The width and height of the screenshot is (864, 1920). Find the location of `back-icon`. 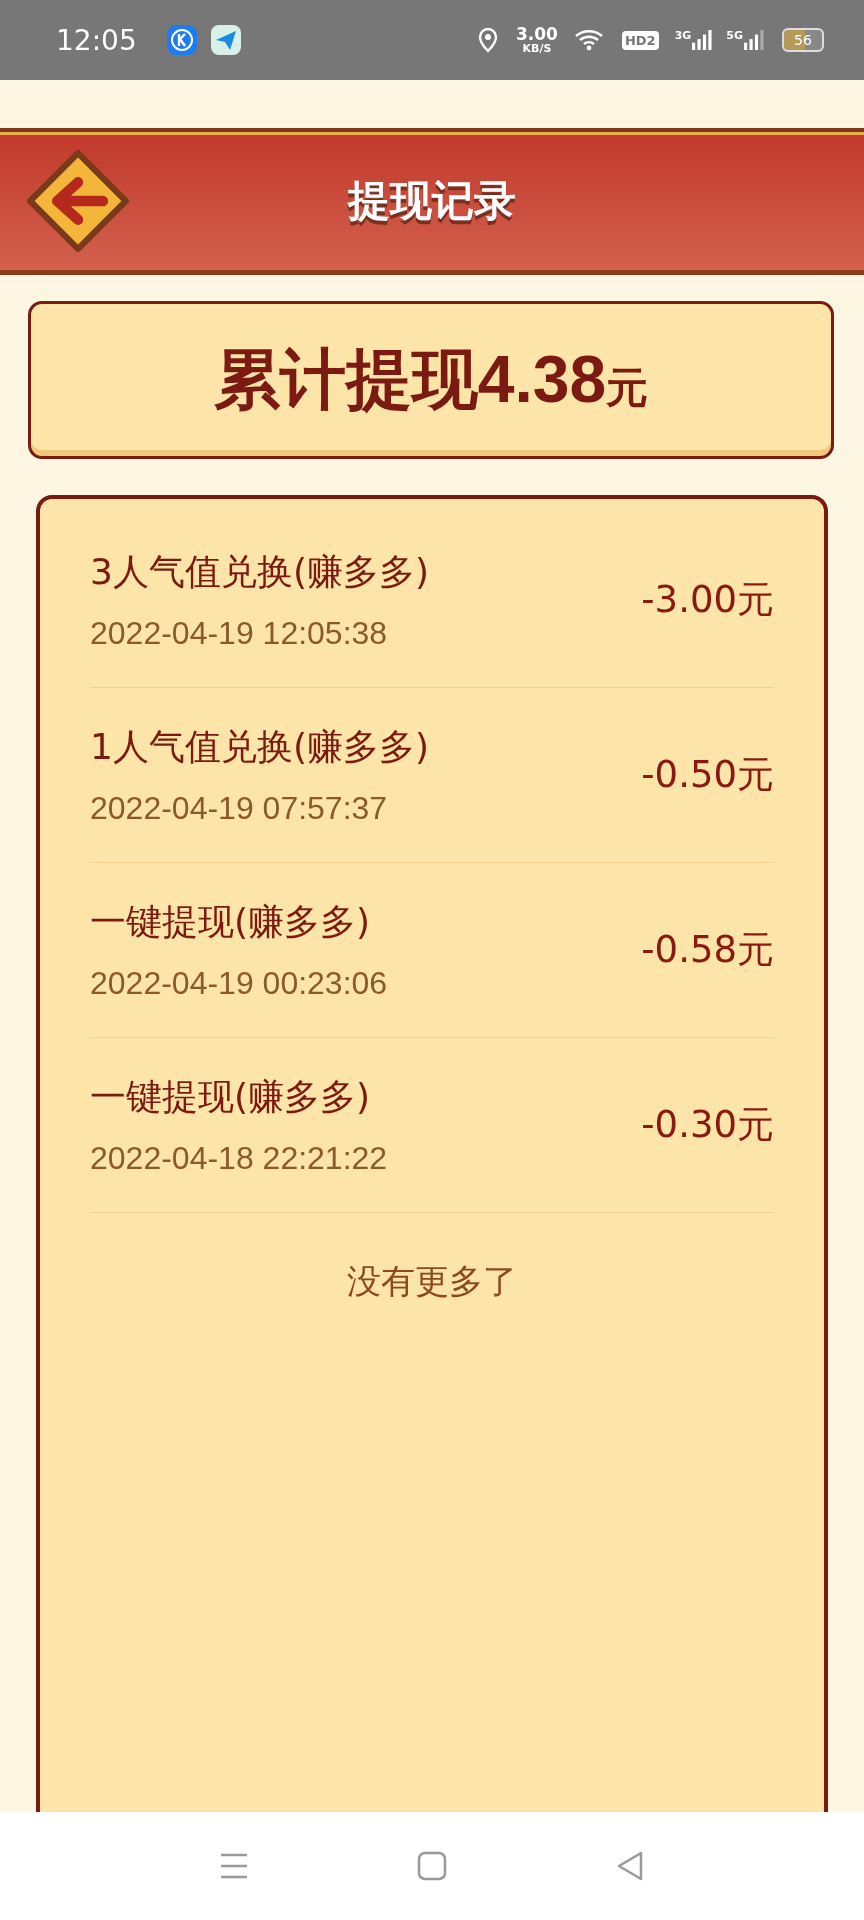

back-icon is located at coordinates (630, 1866).